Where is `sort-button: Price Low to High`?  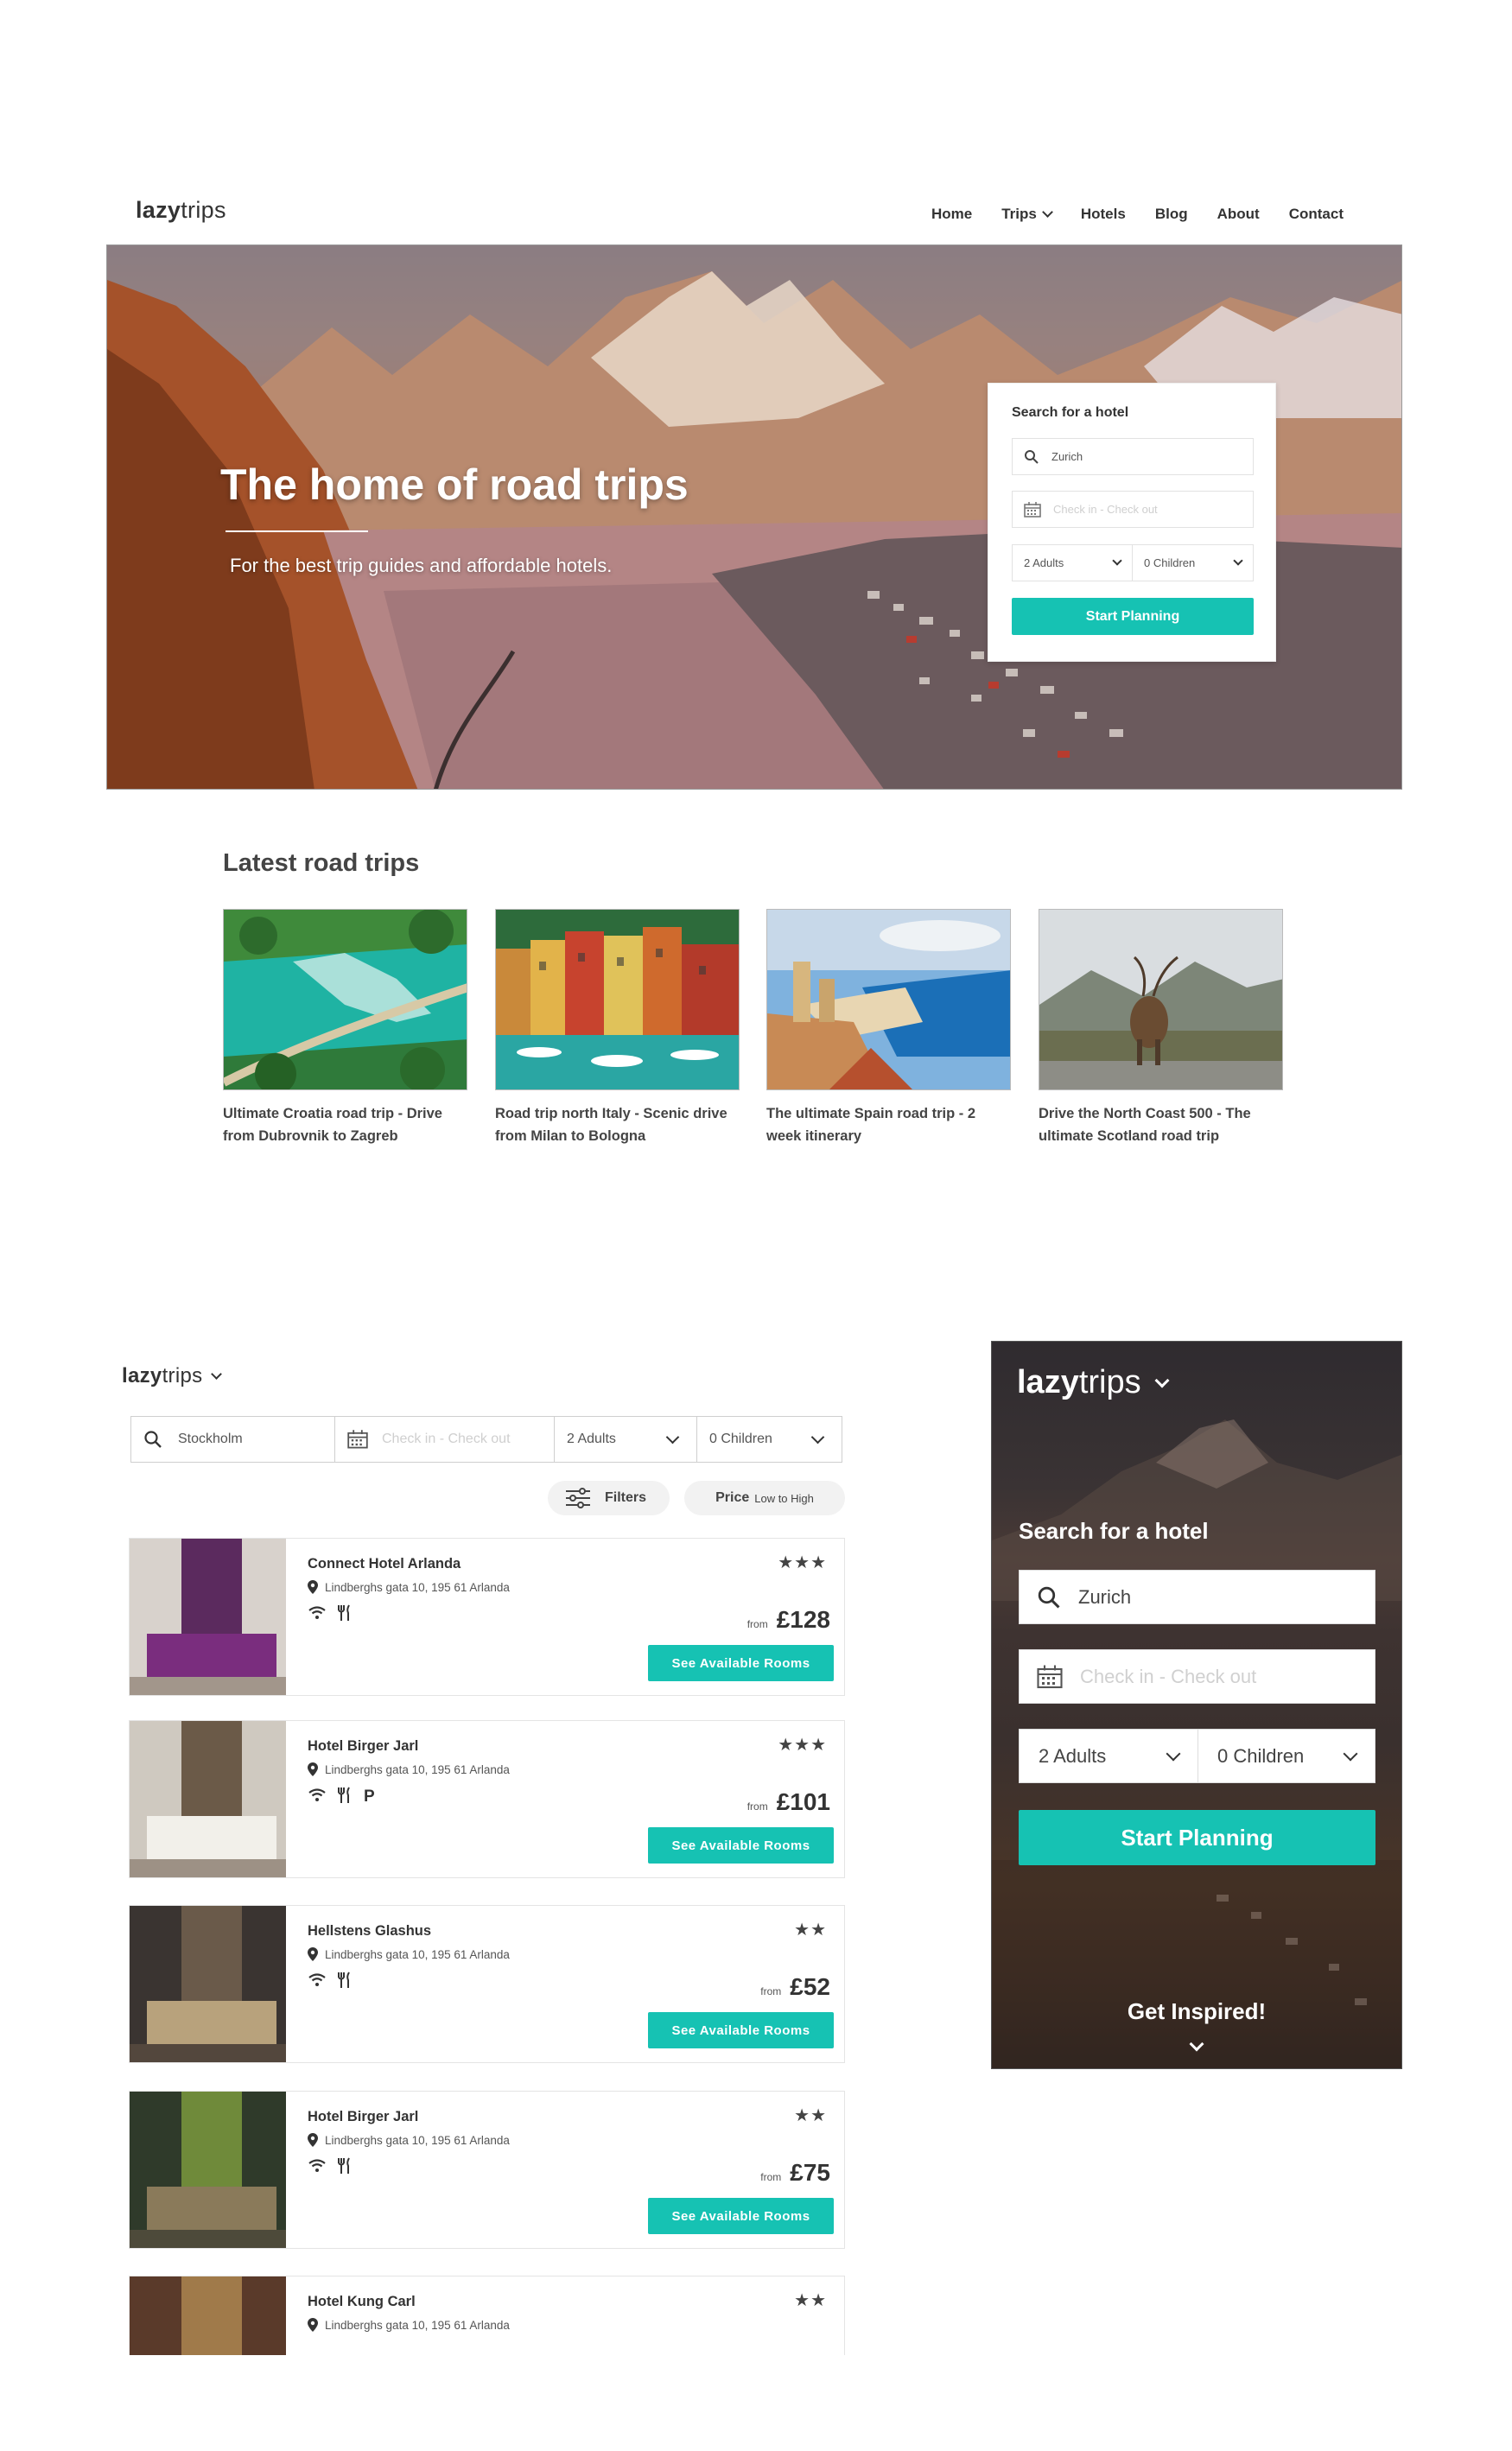
sort-button: Price Low to High is located at coordinates (764, 1498).